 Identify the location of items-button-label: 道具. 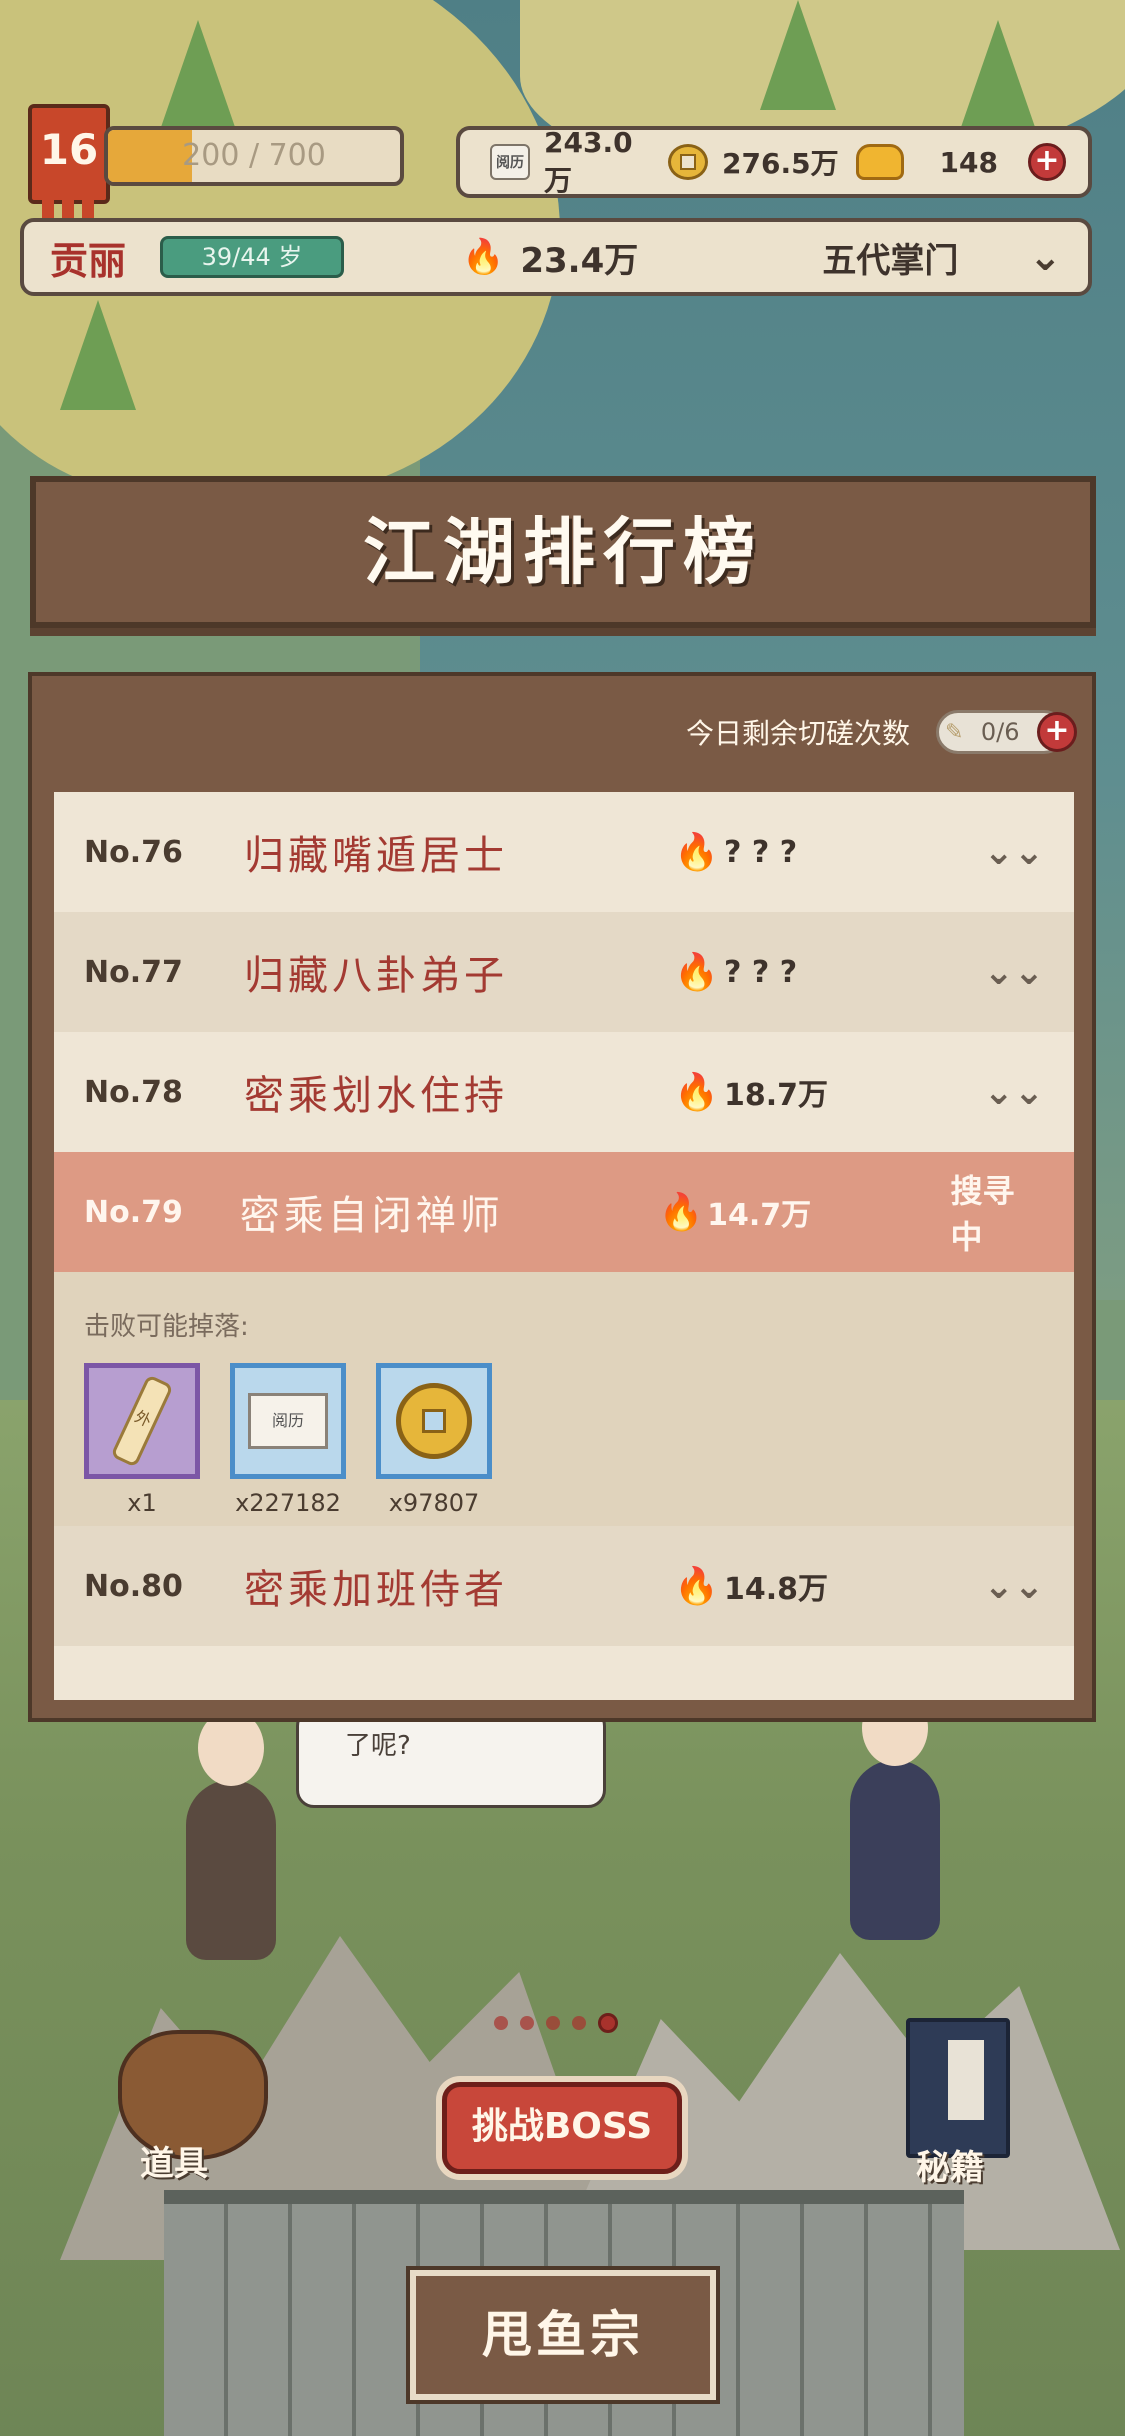
(174, 2160).